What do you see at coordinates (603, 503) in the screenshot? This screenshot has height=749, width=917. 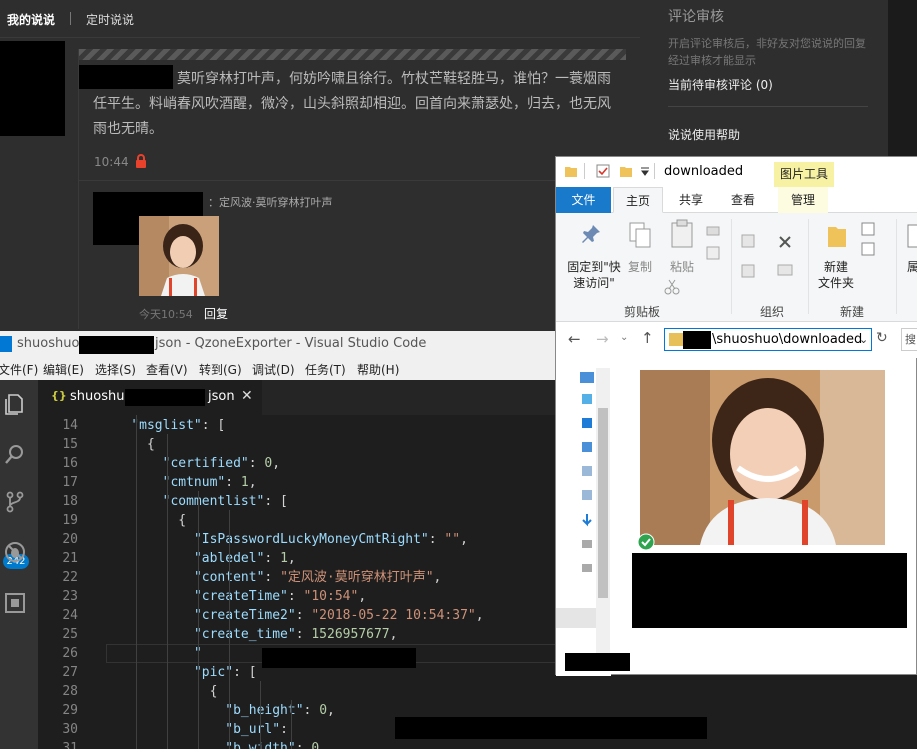 I see `tree-scrollbar-thumb` at bounding box center [603, 503].